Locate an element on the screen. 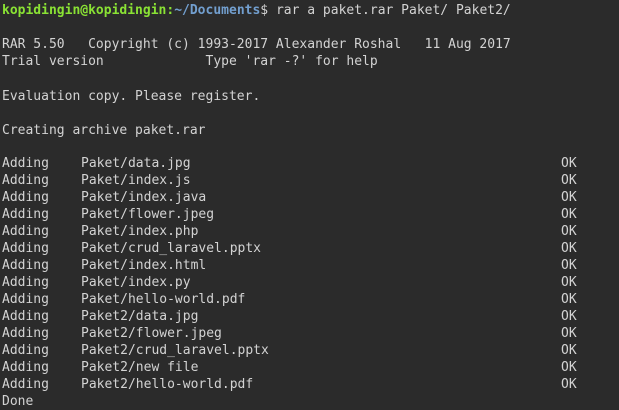  creating-archive-line: Creating archive paket.rar is located at coordinates (104, 130).